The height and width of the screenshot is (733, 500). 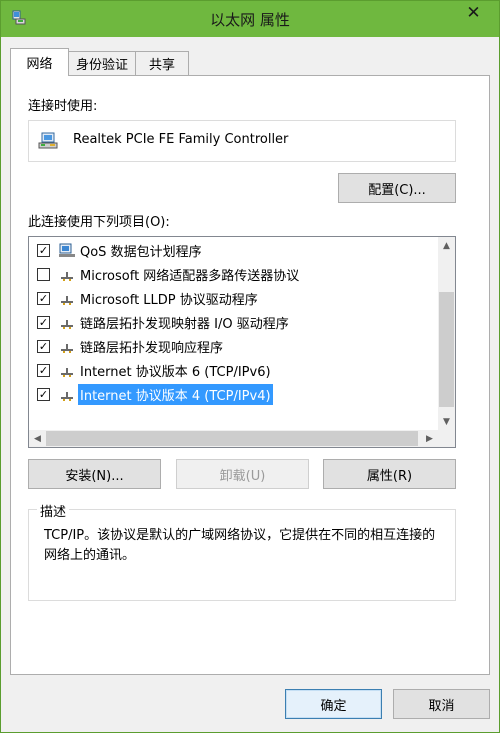 I want to click on tab-network: 网络, so click(x=39, y=62).